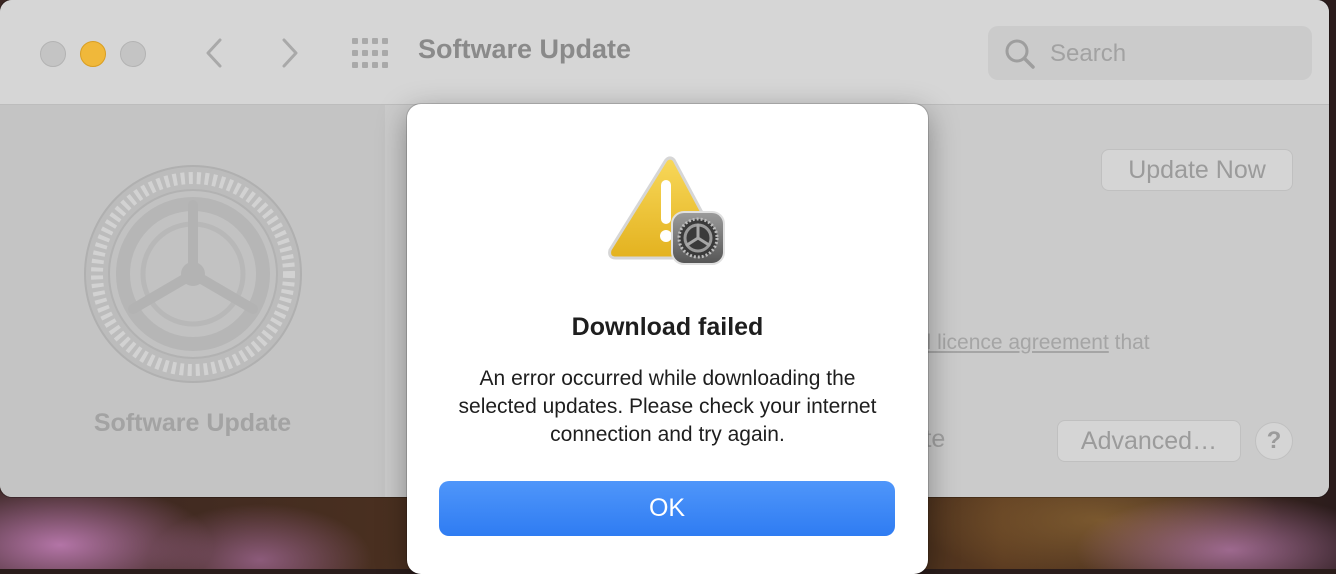 This screenshot has height=574, width=1336. I want to click on software-update-gear-icon, so click(193, 274).